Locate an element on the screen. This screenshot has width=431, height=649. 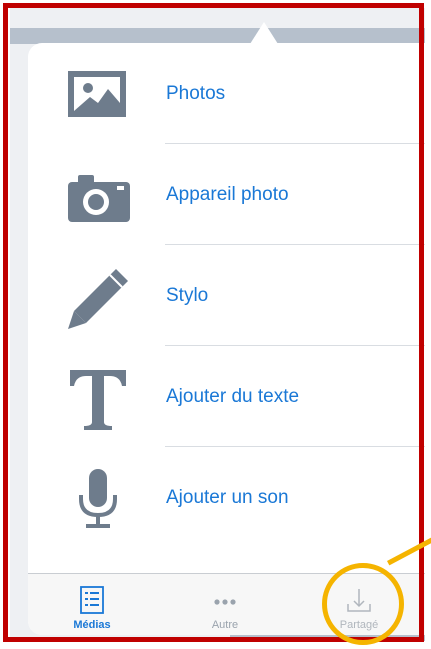
tab-label: Médias is located at coordinates (92, 625).